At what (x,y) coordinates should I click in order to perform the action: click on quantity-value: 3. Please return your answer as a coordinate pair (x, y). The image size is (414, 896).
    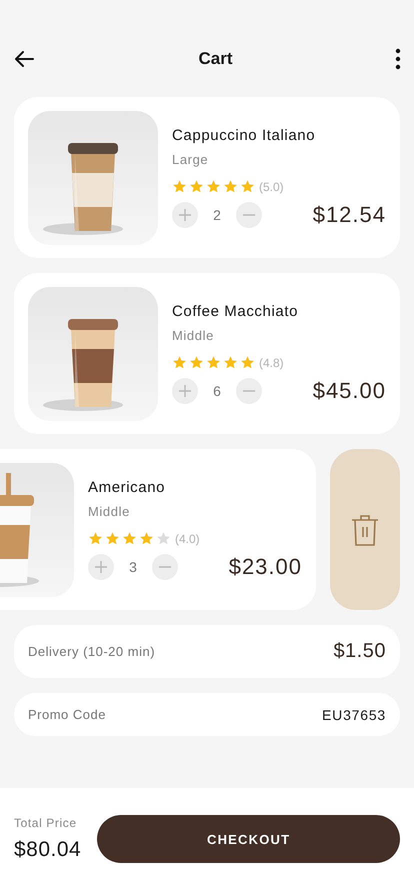
    Looking at the image, I should click on (133, 567).